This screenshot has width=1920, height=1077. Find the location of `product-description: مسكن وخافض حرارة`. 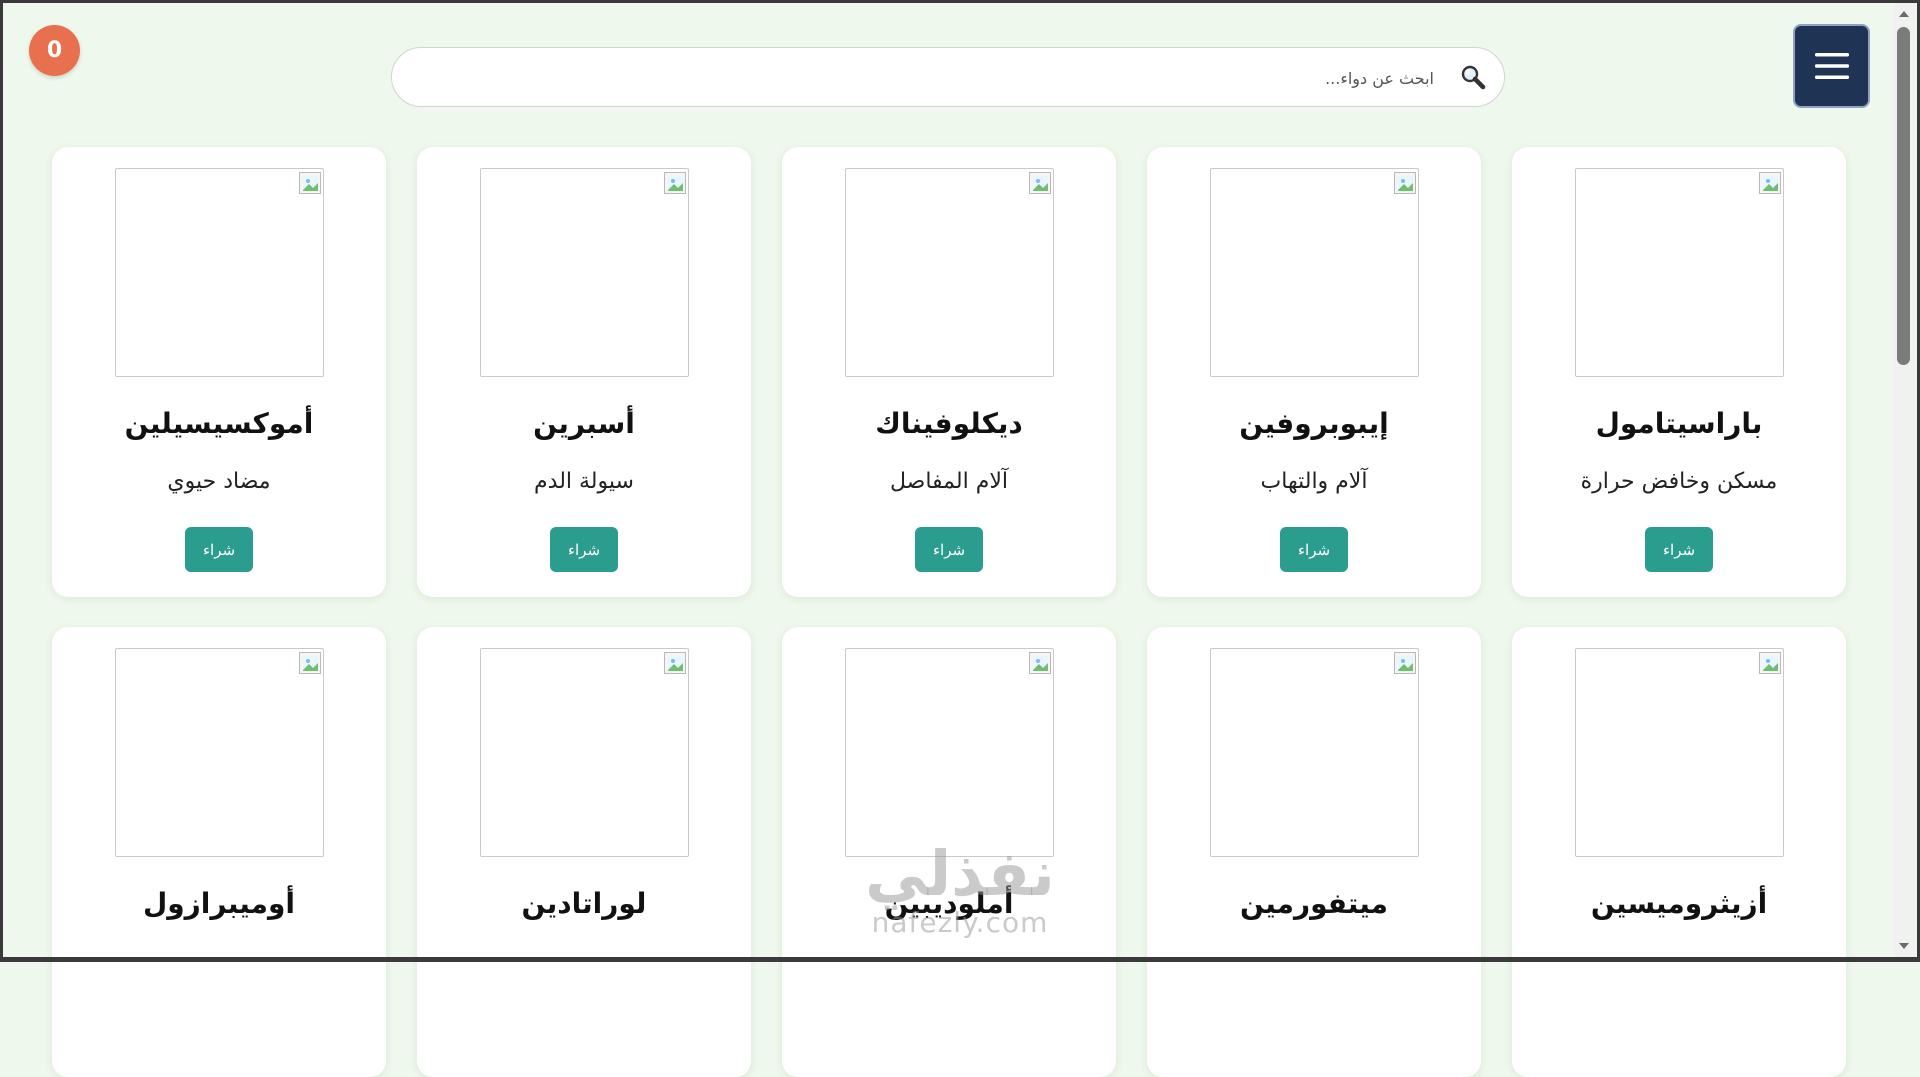

product-description: مسكن وخافض حرارة is located at coordinates (1679, 481).